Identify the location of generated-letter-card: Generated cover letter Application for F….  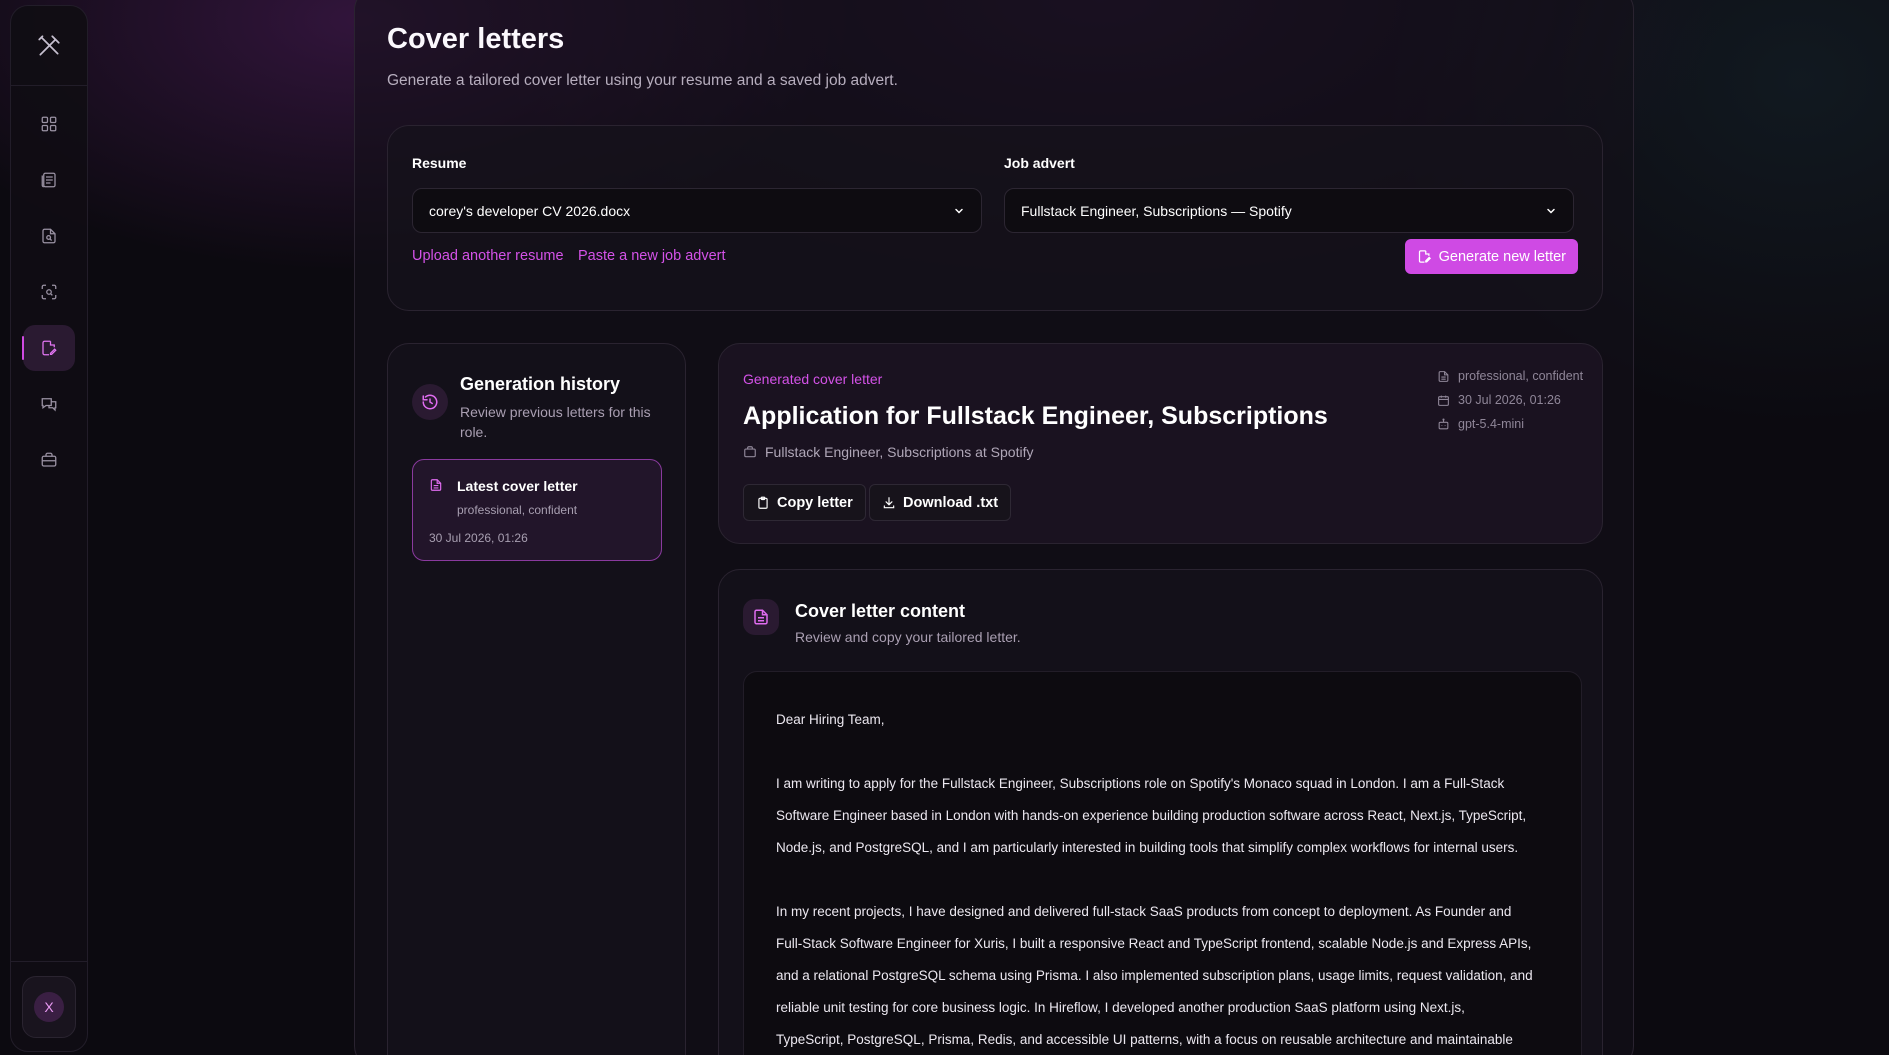
(1160, 443).